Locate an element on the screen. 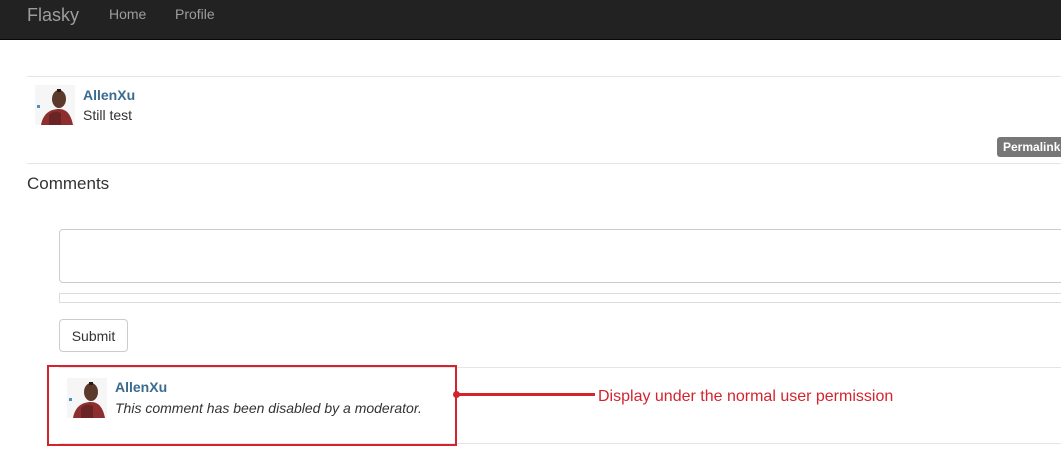 Image resolution: width=1061 pixels, height=463 pixels. post-avatar is located at coordinates (55, 105).